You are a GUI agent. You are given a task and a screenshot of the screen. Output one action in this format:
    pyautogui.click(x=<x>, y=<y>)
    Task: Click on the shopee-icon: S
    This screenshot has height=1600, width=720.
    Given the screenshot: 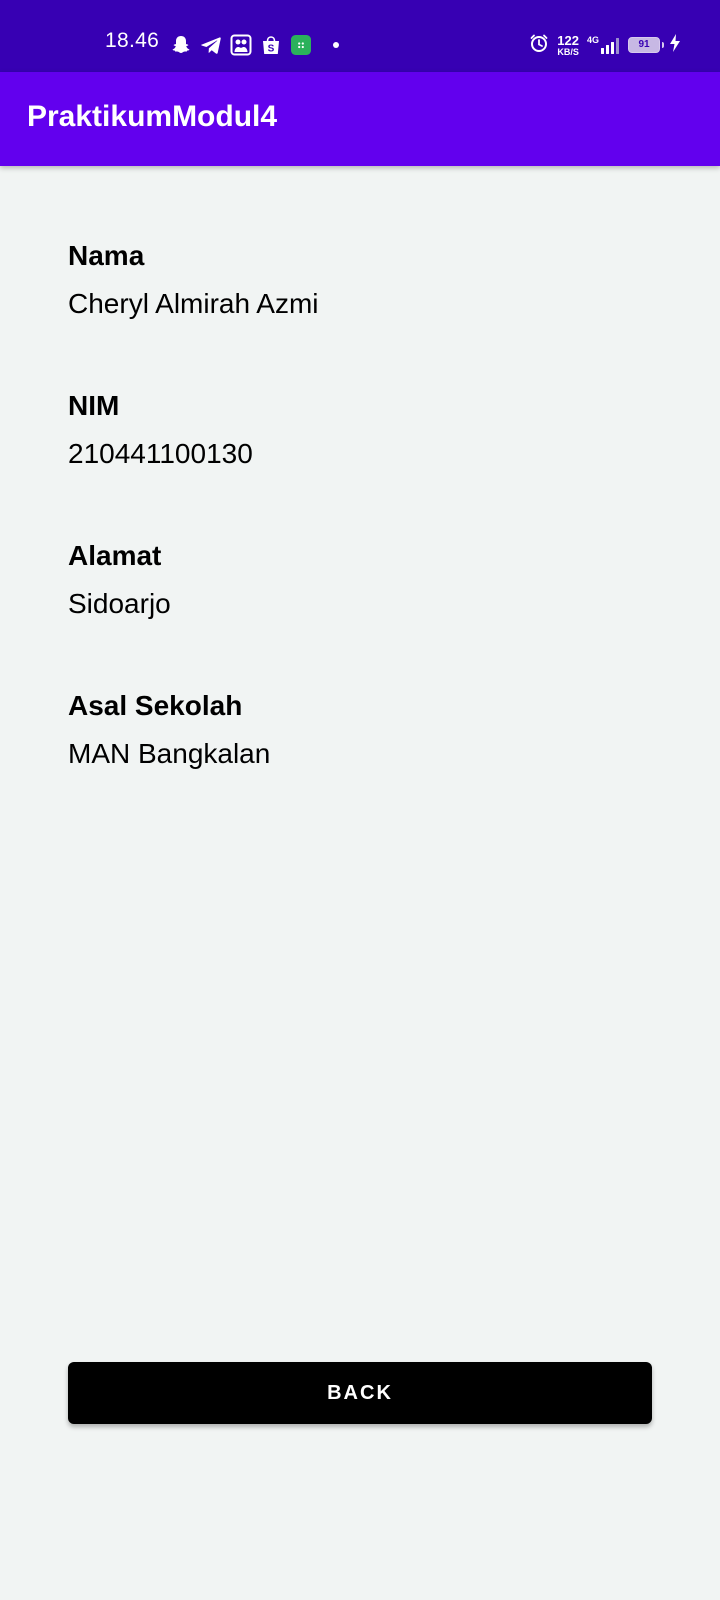 What is the action you would take?
    pyautogui.click(x=271, y=45)
    